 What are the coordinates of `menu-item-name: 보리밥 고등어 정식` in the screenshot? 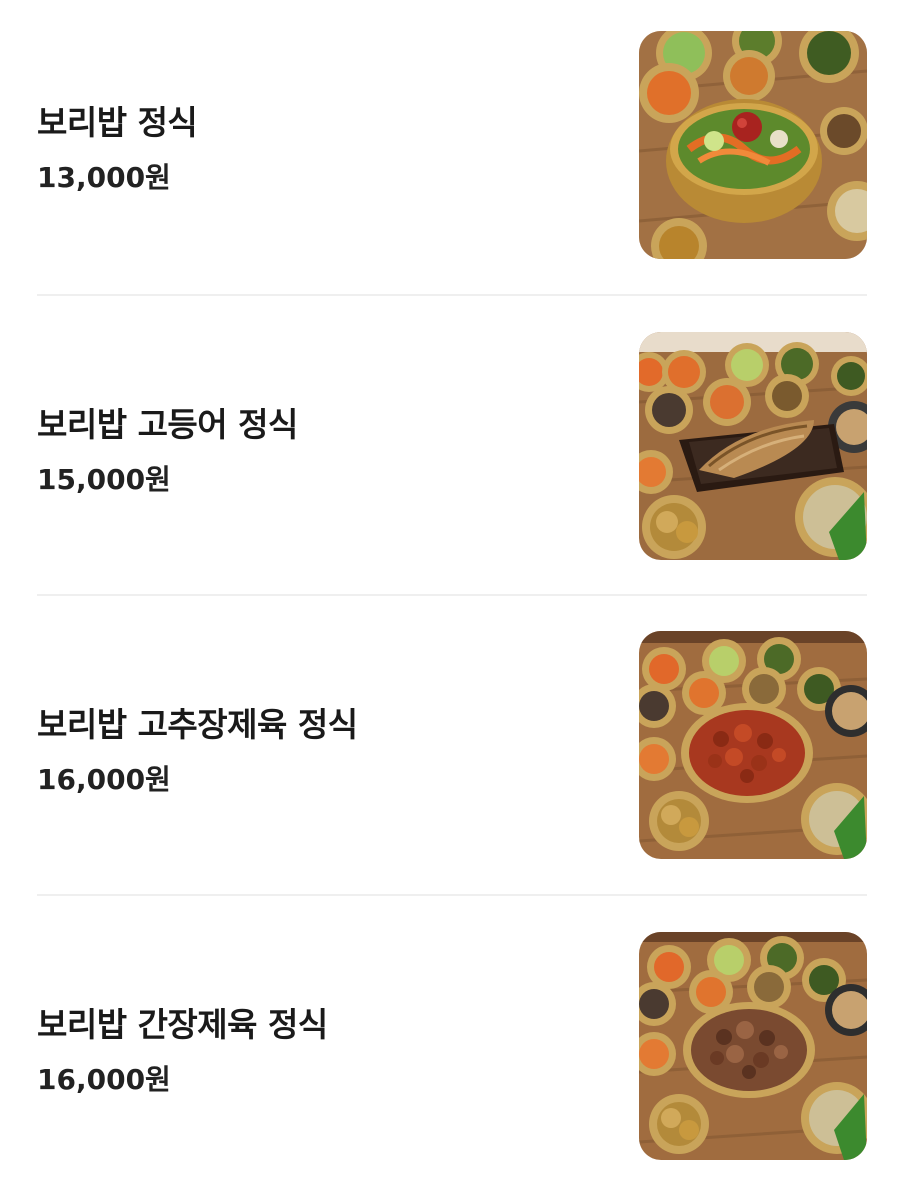 It's located at (167, 424).